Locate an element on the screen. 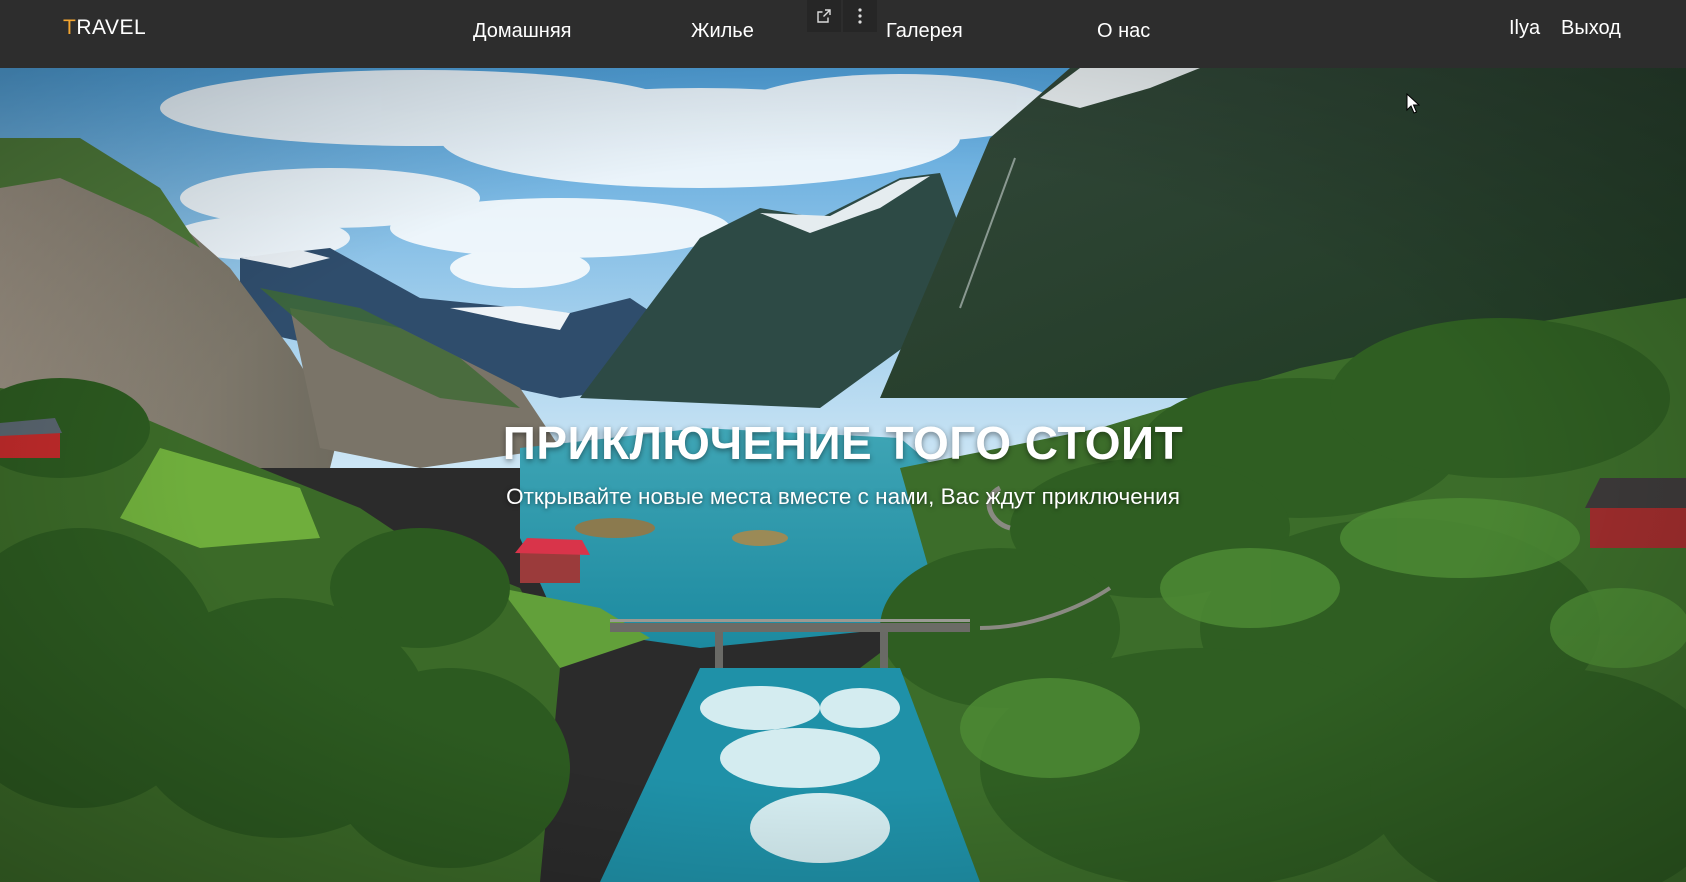 The width and height of the screenshot is (1686, 882). nav-link-about: О нас is located at coordinates (1123, 31).